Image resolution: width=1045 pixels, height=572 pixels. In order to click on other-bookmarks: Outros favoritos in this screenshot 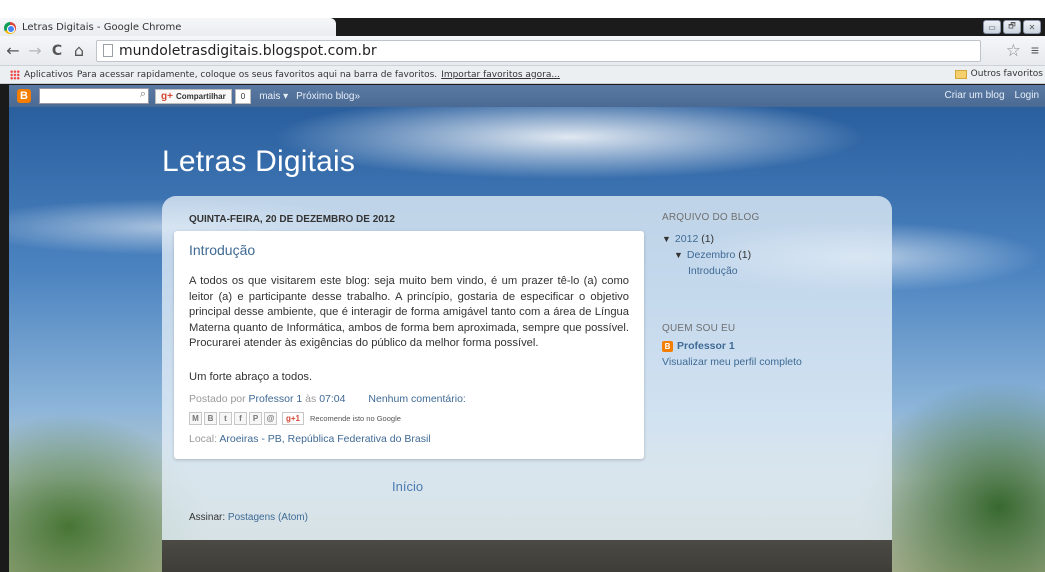, I will do `click(998, 74)`.